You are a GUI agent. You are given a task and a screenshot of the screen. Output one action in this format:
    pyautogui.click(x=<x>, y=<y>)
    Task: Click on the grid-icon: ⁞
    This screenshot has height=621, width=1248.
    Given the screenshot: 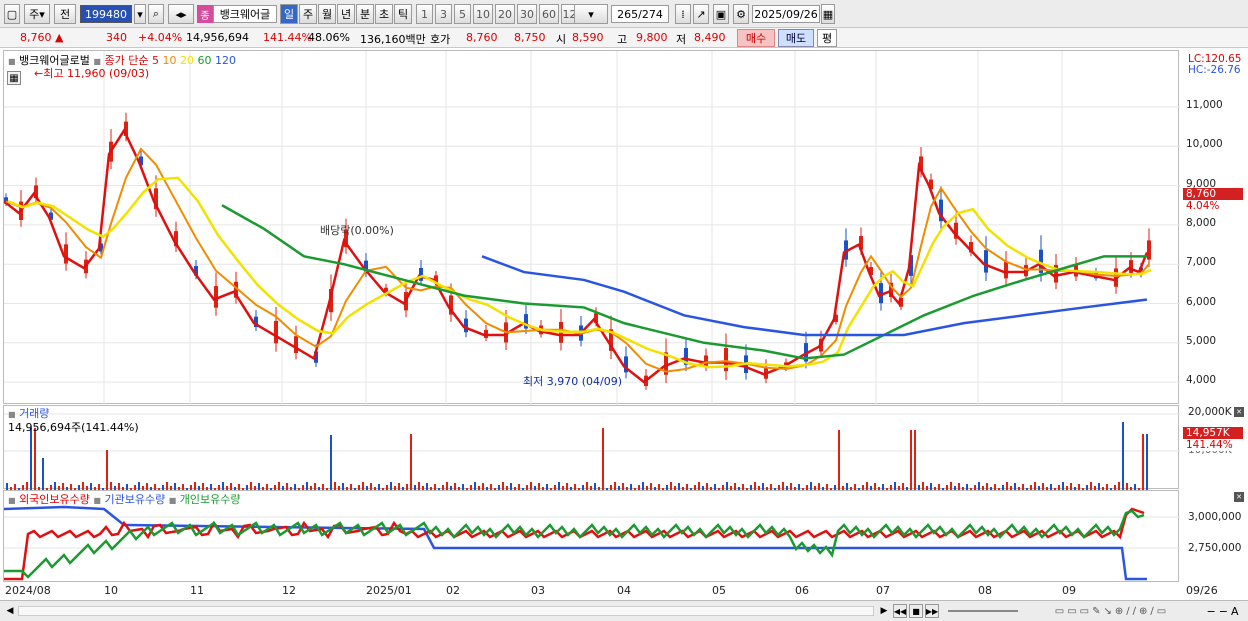 What is the action you would take?
    pyautogui.click(x=683, y=14)
    